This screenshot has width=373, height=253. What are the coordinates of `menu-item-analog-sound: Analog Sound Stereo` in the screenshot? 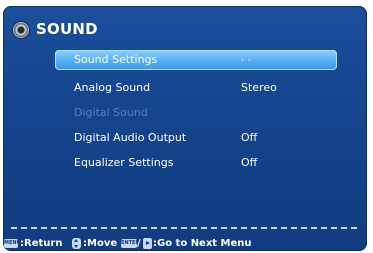 It's located at (196, 87).